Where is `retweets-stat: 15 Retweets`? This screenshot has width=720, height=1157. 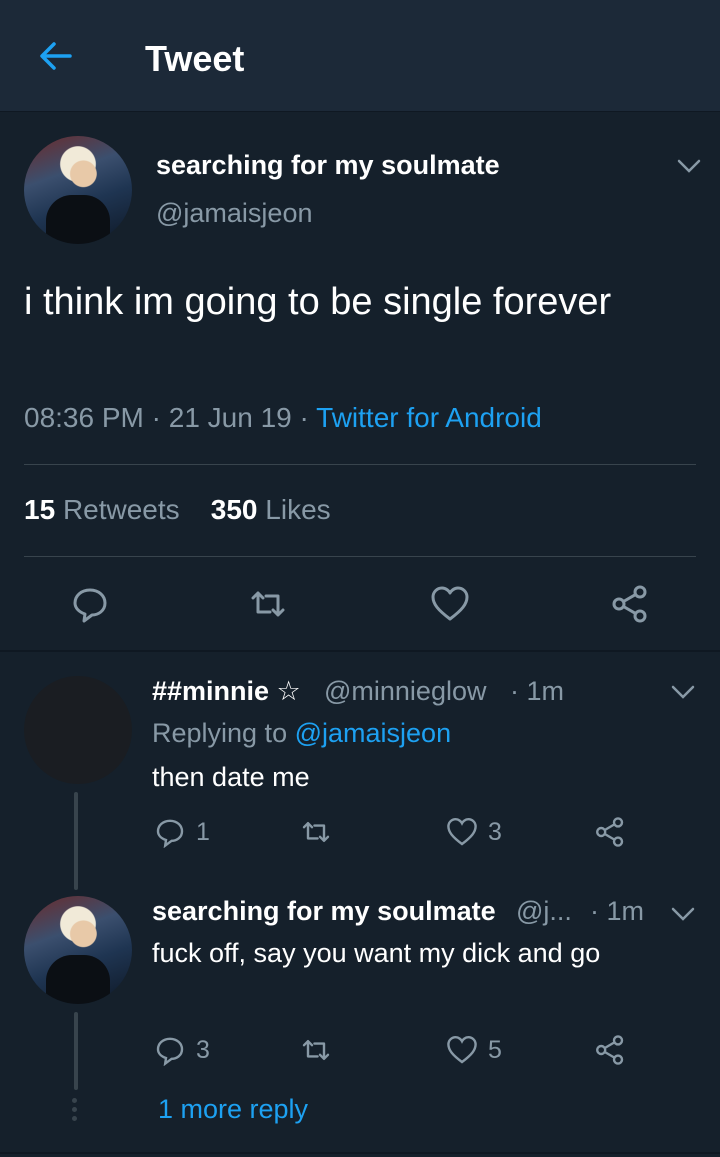
retweets-stat: 15 Retweets is located at coordinates (102, 509).